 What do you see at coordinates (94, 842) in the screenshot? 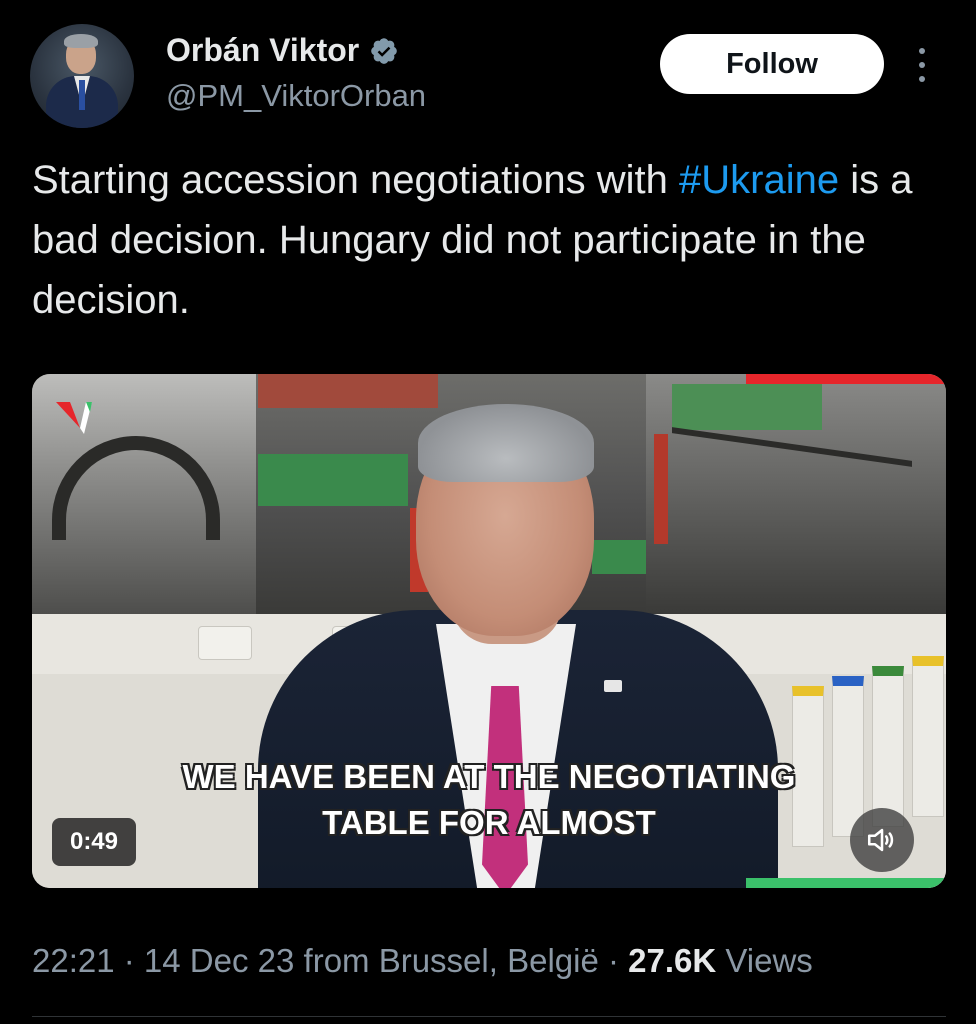
I see `video-duration: 0:49` at bounding box center [94, 842].